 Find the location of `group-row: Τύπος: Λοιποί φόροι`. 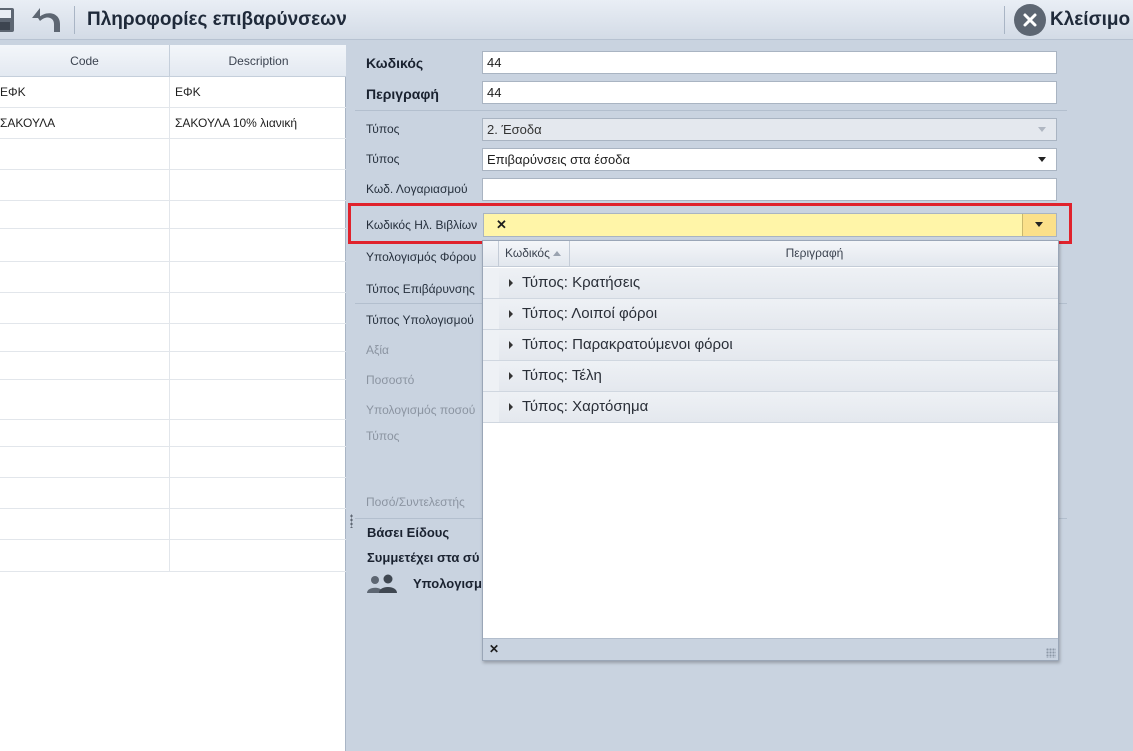

group-row: Τύπος: Λοιποί φόροι is located at coordinates (770, 314).